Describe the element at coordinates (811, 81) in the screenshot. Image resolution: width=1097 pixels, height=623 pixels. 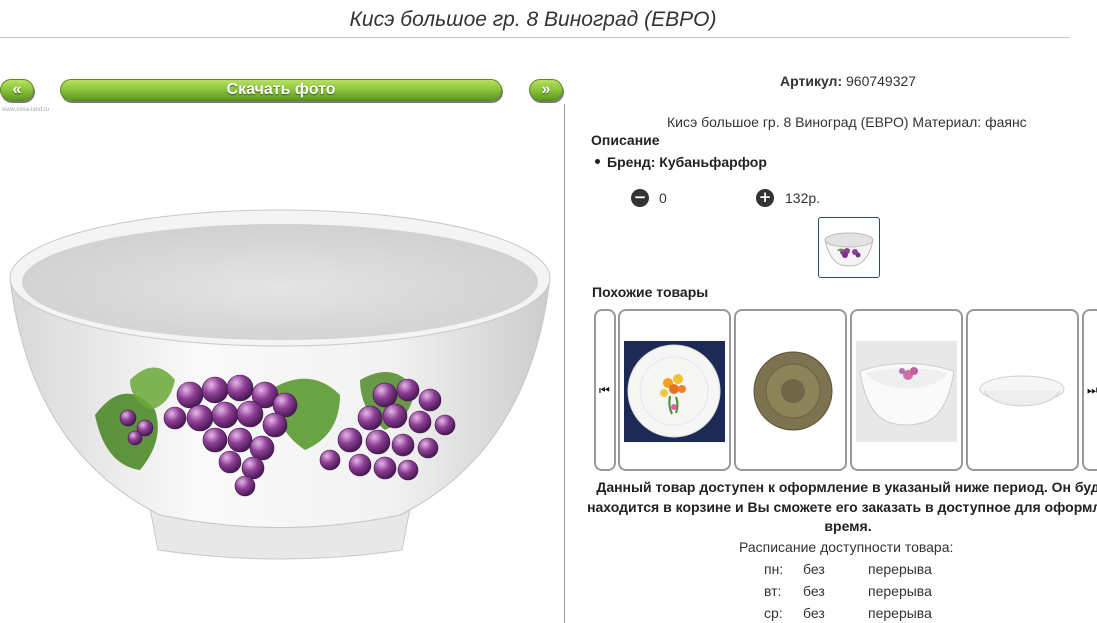
I see `article-label: Артикул:` at that location.